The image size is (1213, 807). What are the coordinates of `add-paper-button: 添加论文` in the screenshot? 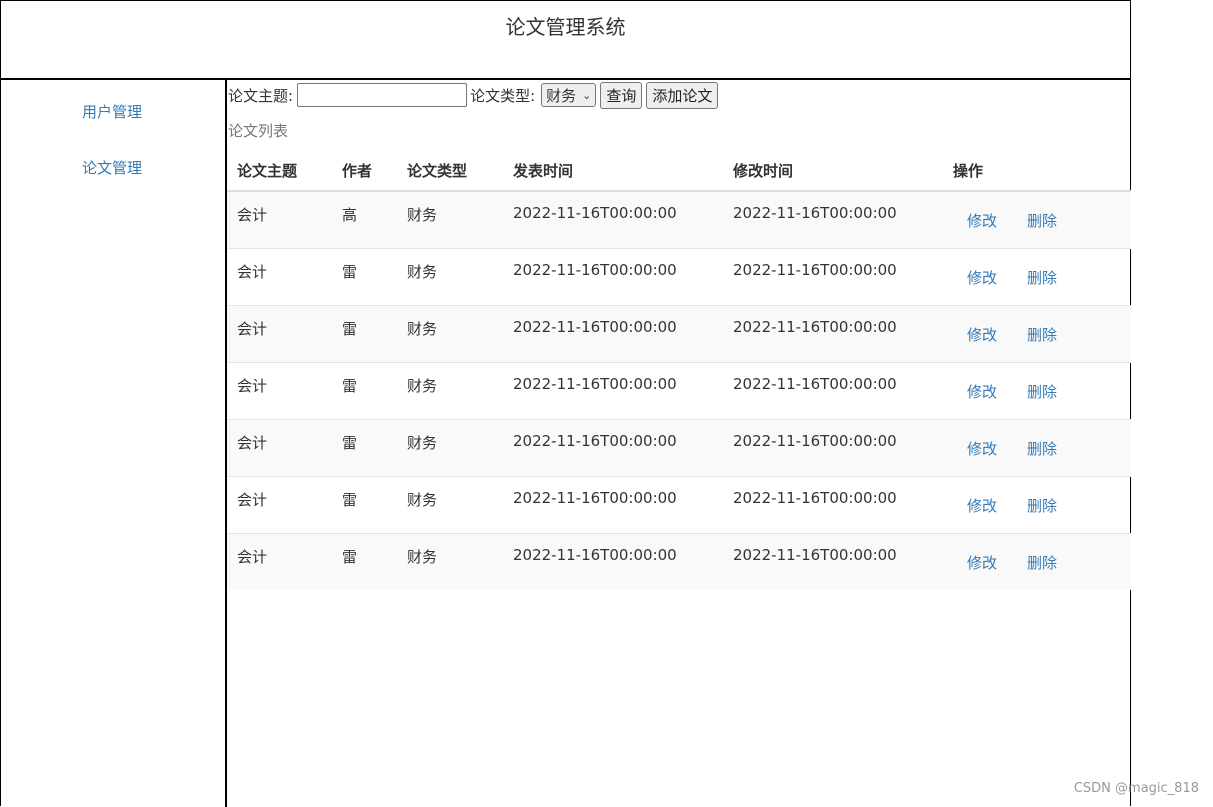 It's located at (682, 95).